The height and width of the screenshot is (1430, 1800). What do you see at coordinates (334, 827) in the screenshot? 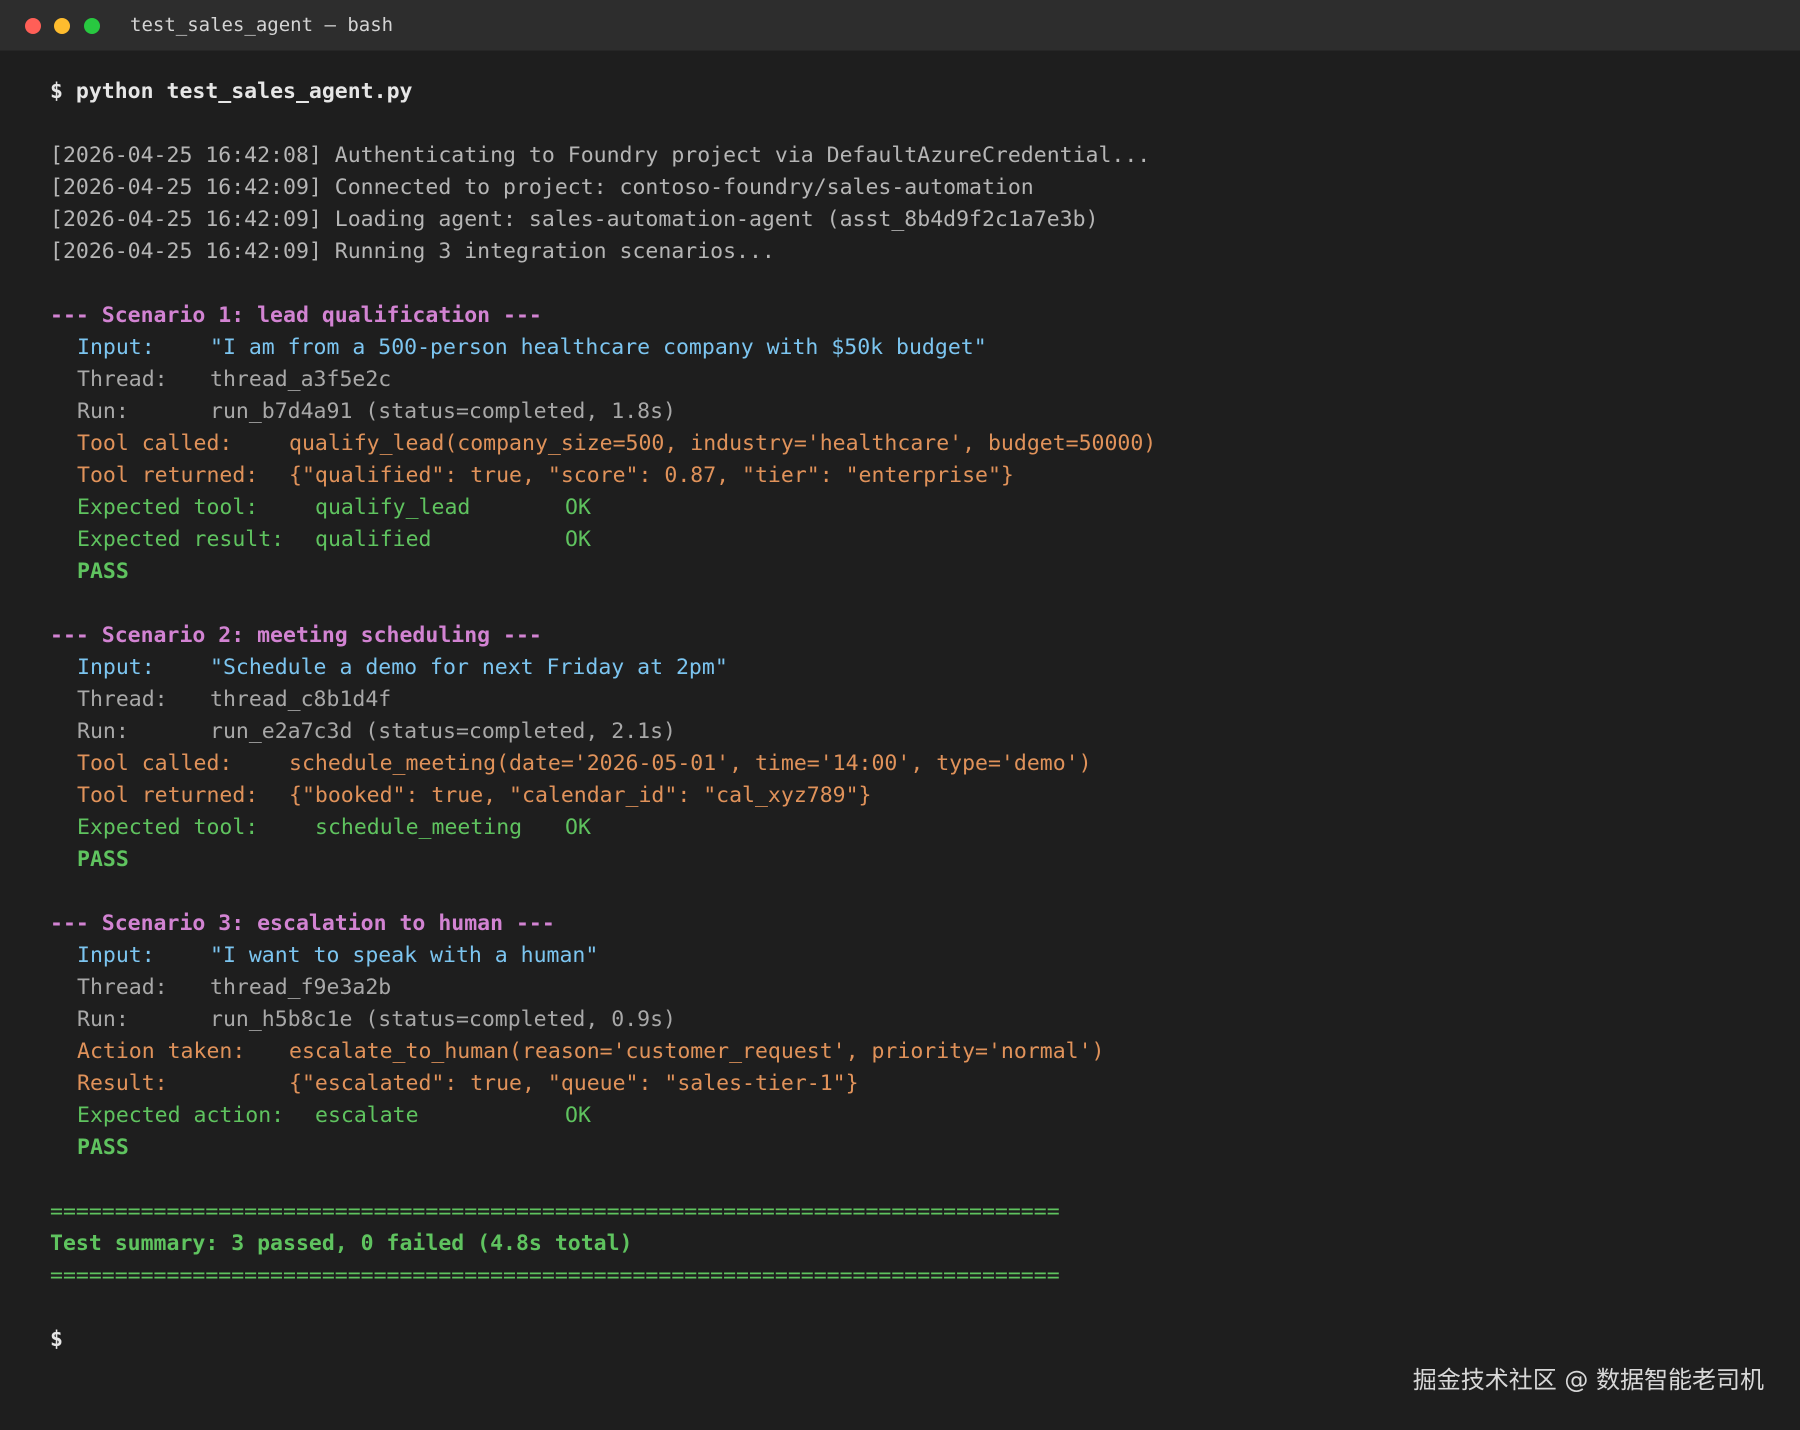
I see `scenario-check: Expected tool: schedule_meeting OK` at bounding box center [334, 827].